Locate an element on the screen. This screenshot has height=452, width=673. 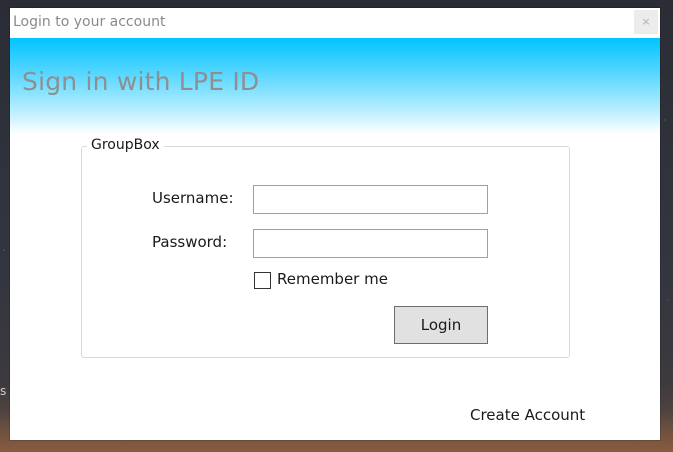
page-title: Sign in with LPE ID is located at coordinates (141, 81).